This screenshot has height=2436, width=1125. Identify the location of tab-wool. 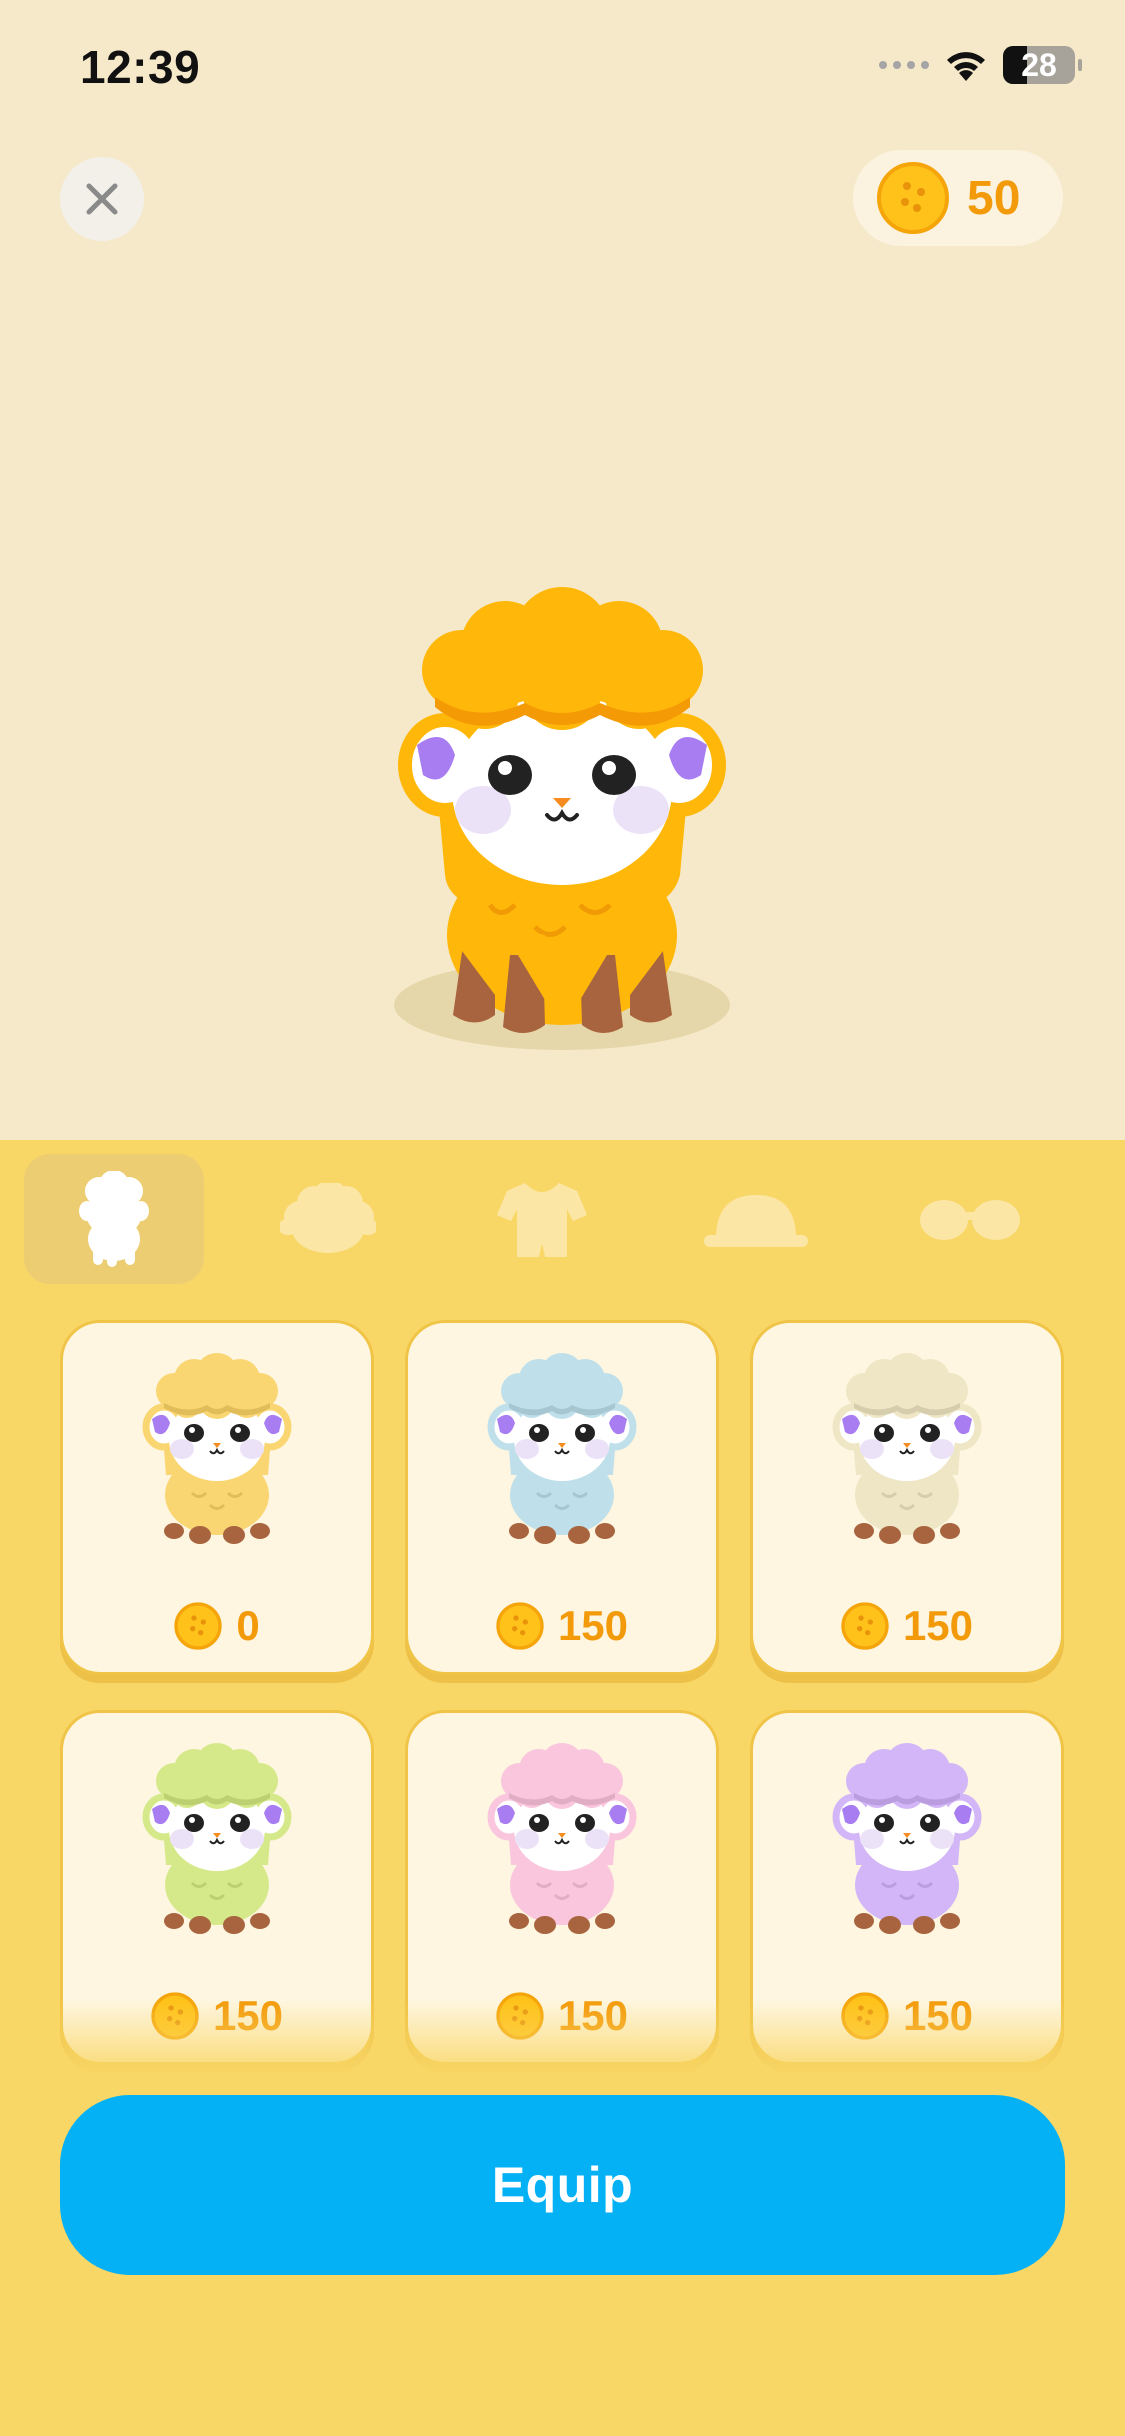
(328, 1219).